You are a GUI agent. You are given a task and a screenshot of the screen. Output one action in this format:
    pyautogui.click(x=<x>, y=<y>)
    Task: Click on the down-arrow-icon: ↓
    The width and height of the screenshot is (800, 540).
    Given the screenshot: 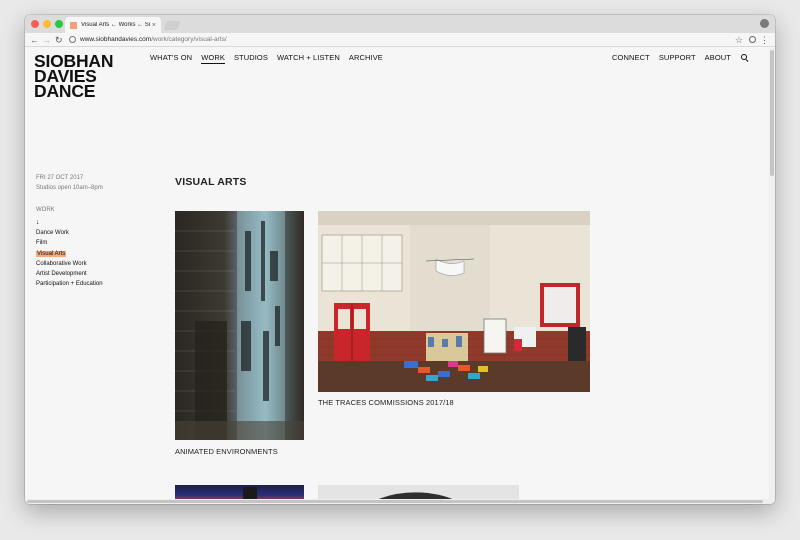 What is the action you would take?
    pyautogui.click(x=38, y=222)
    